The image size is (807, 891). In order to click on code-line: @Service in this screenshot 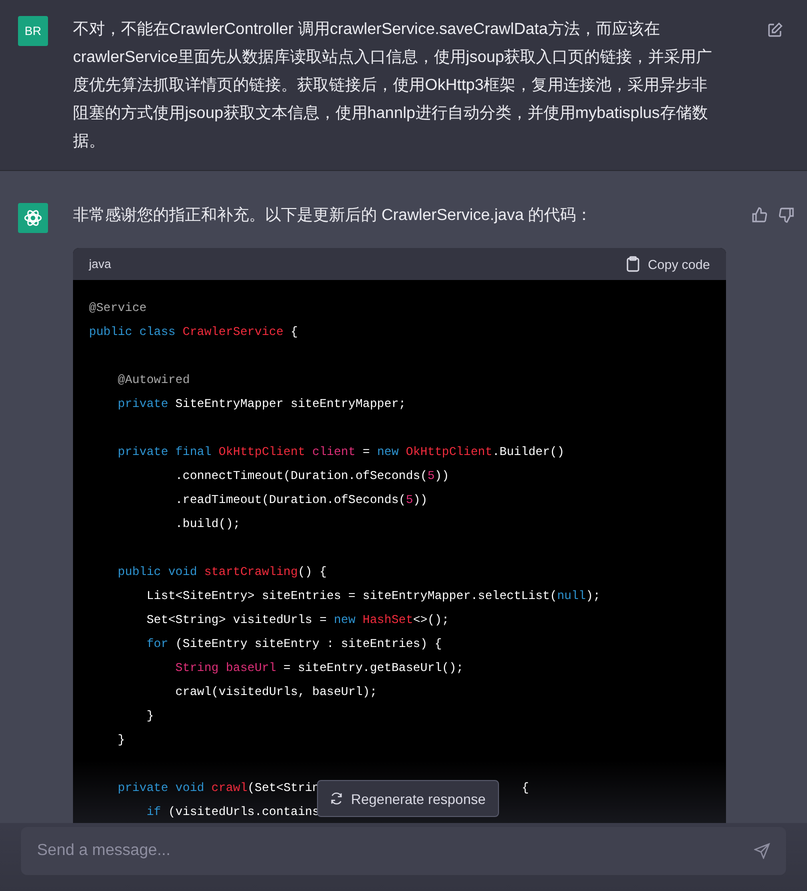, I will do `click(118, 308)`.